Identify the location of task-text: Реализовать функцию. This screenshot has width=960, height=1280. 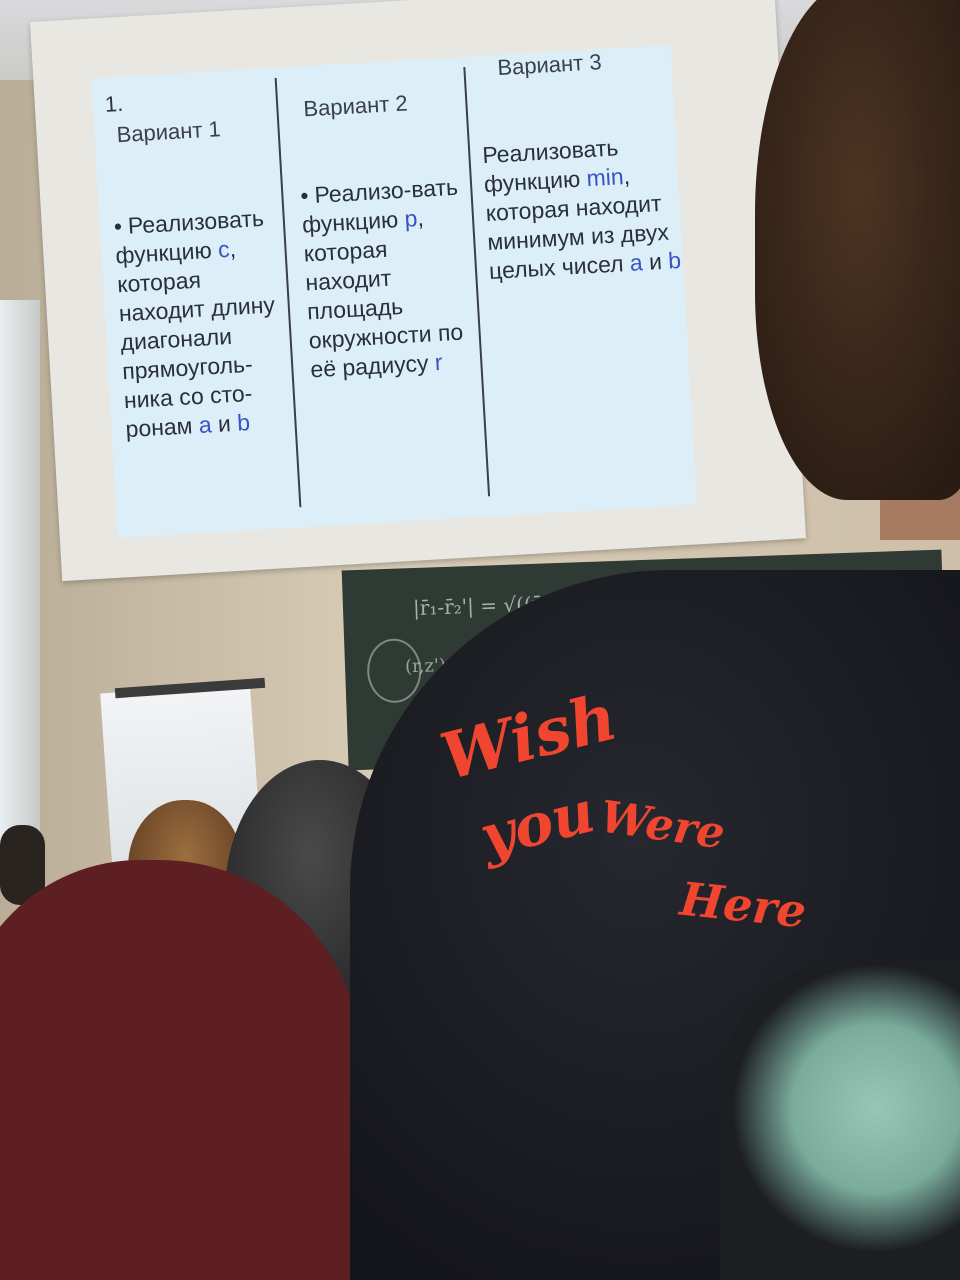
(189, 236).